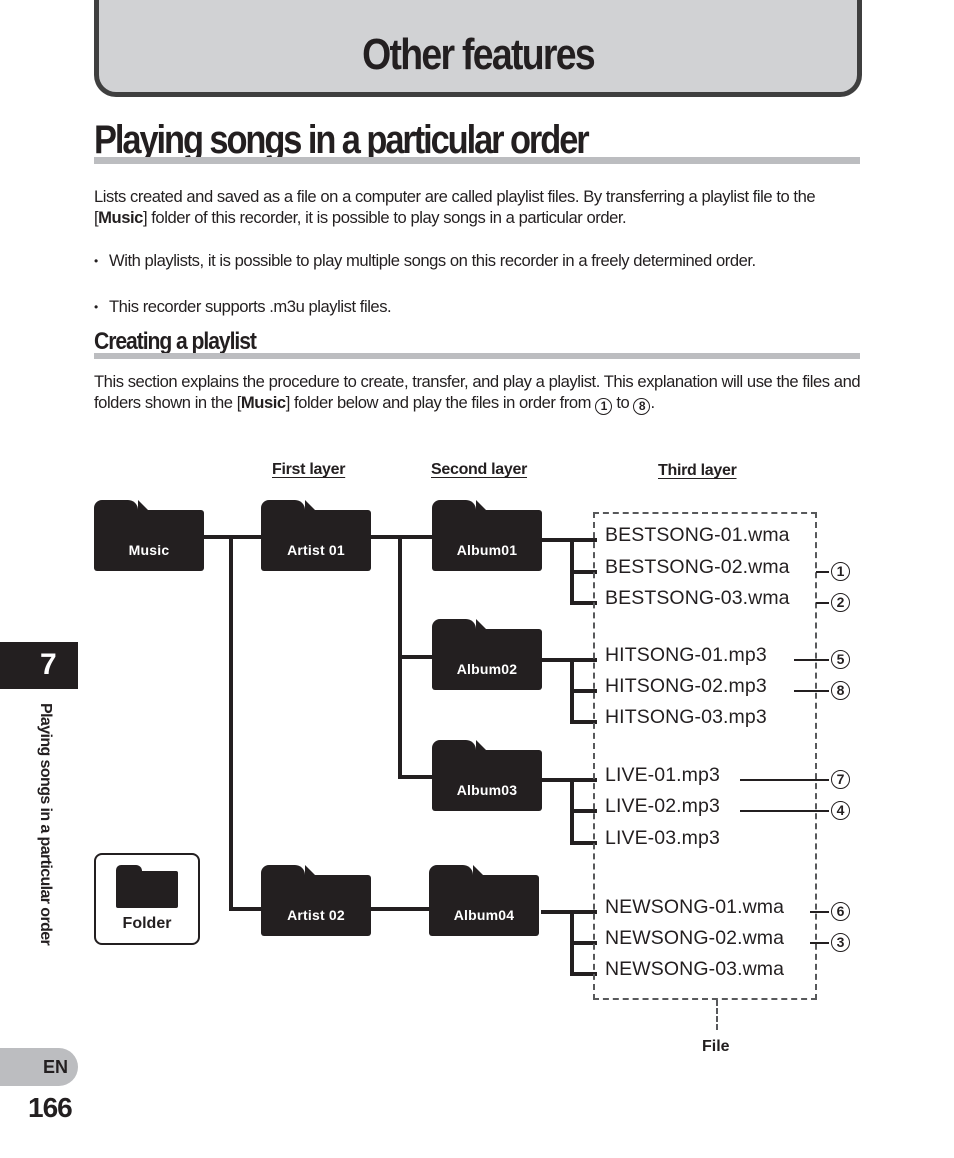 The height and width of the screenshot is (1158, 954). Describe the element at coordinates (717, 1015) in the screenshot. I see `file-label-pointer` at that location.